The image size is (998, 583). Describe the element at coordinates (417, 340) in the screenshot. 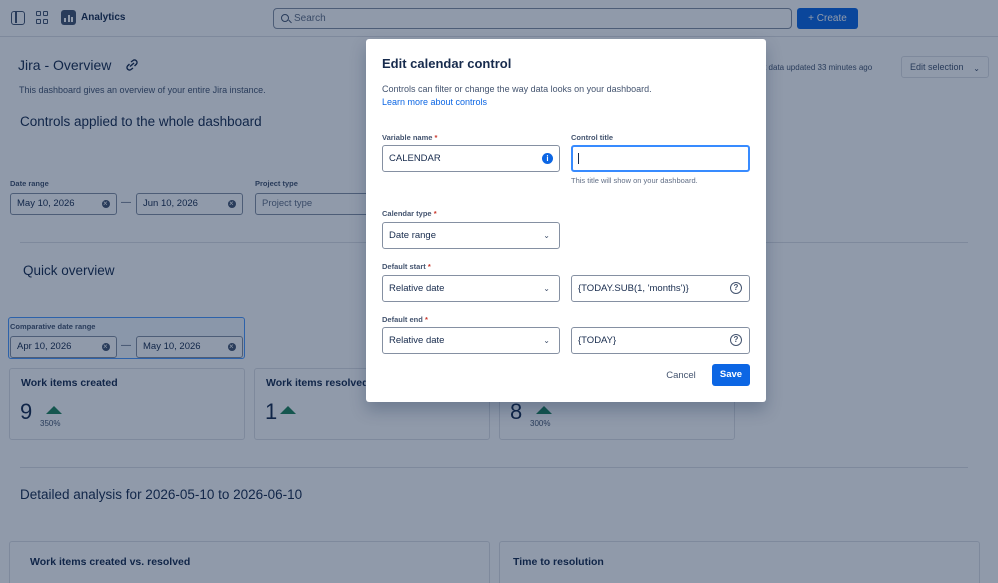

I see `default-end-type-value: Relative date` at that location.